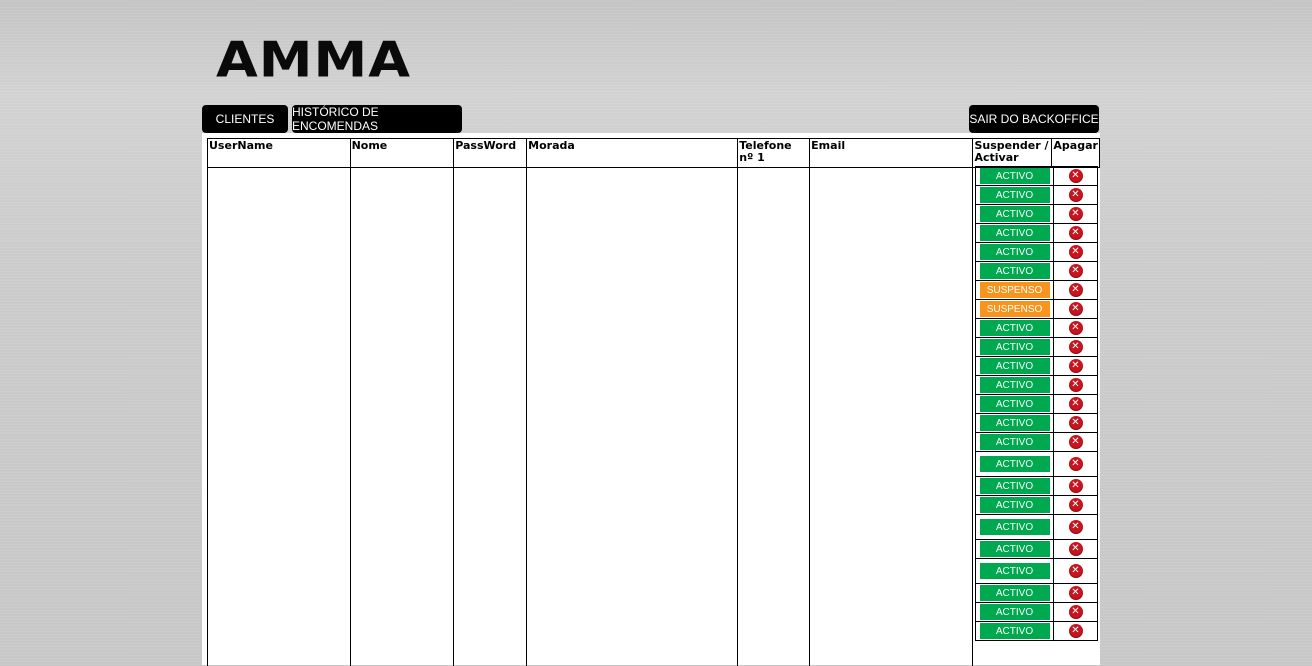 Image resolution: width=1312 pixels, height=666 pixels. What do you see at coordinates (490, 153) in the screenshot?
I see `header-password: PassWord` at bounding box center [490, 153].